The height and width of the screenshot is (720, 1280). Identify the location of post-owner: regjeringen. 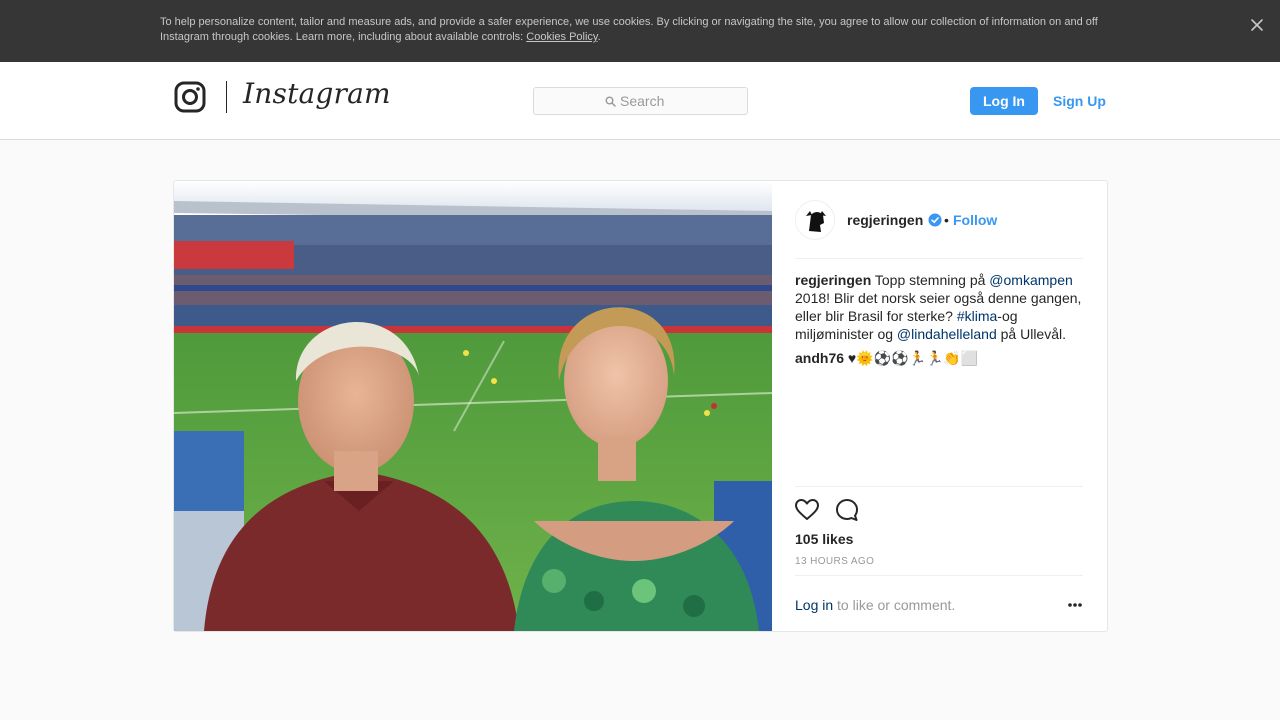
(885, 220).